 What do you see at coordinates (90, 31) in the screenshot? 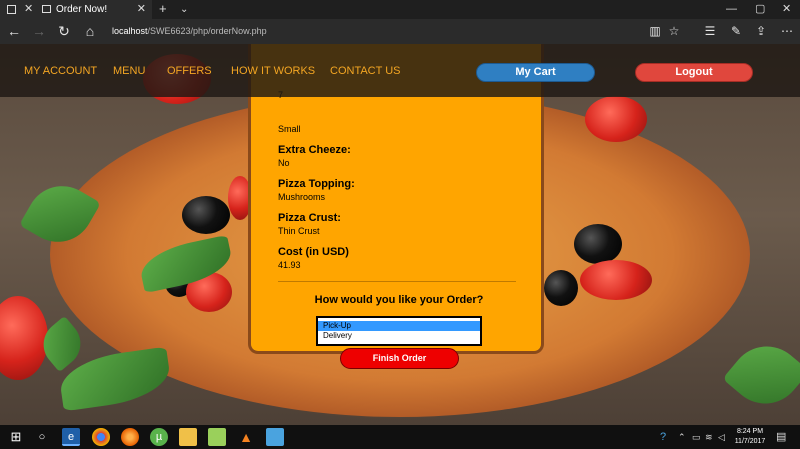
I see `home-icon: ⌂` at bounding box center [90, 31].